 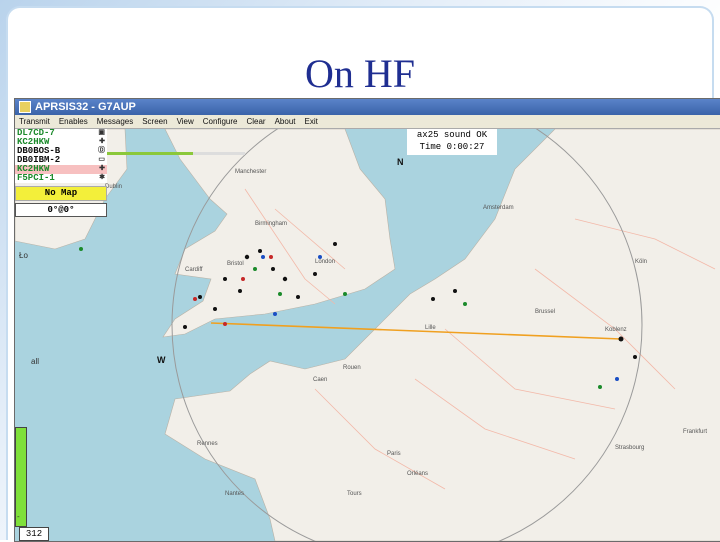 What do you see at coordinates (352, 368) in the screenshot?
I see `map-label-rouen: Rouen` at bounding box center [352, 368].